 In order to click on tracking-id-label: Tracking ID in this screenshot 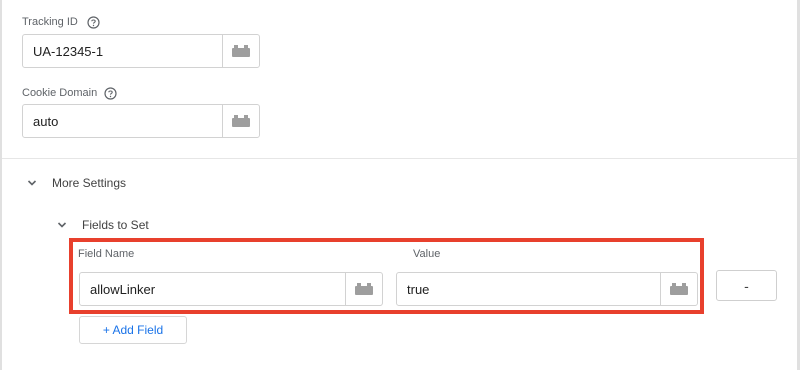, I will do `click(50, 22)`.